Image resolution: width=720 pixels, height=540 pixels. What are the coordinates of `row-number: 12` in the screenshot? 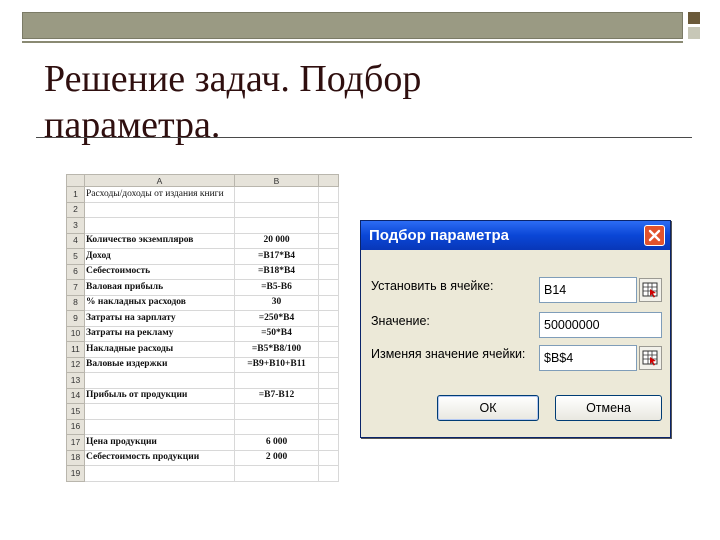 It's located at (75, 364).